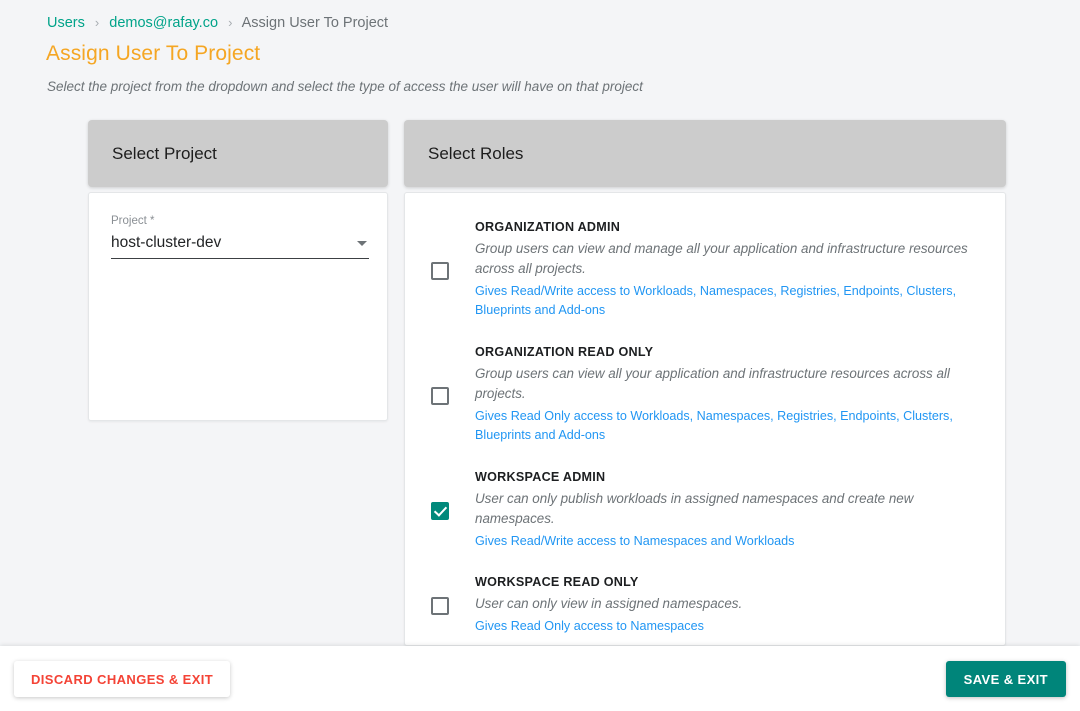 The height and width of the screenshot is (711, 1080). What do you see at coordinates (163, 23) in the screenshot?
I see `breadcrumb-item-user-email: demos@rafay.co` at bounding box center [163, 23].